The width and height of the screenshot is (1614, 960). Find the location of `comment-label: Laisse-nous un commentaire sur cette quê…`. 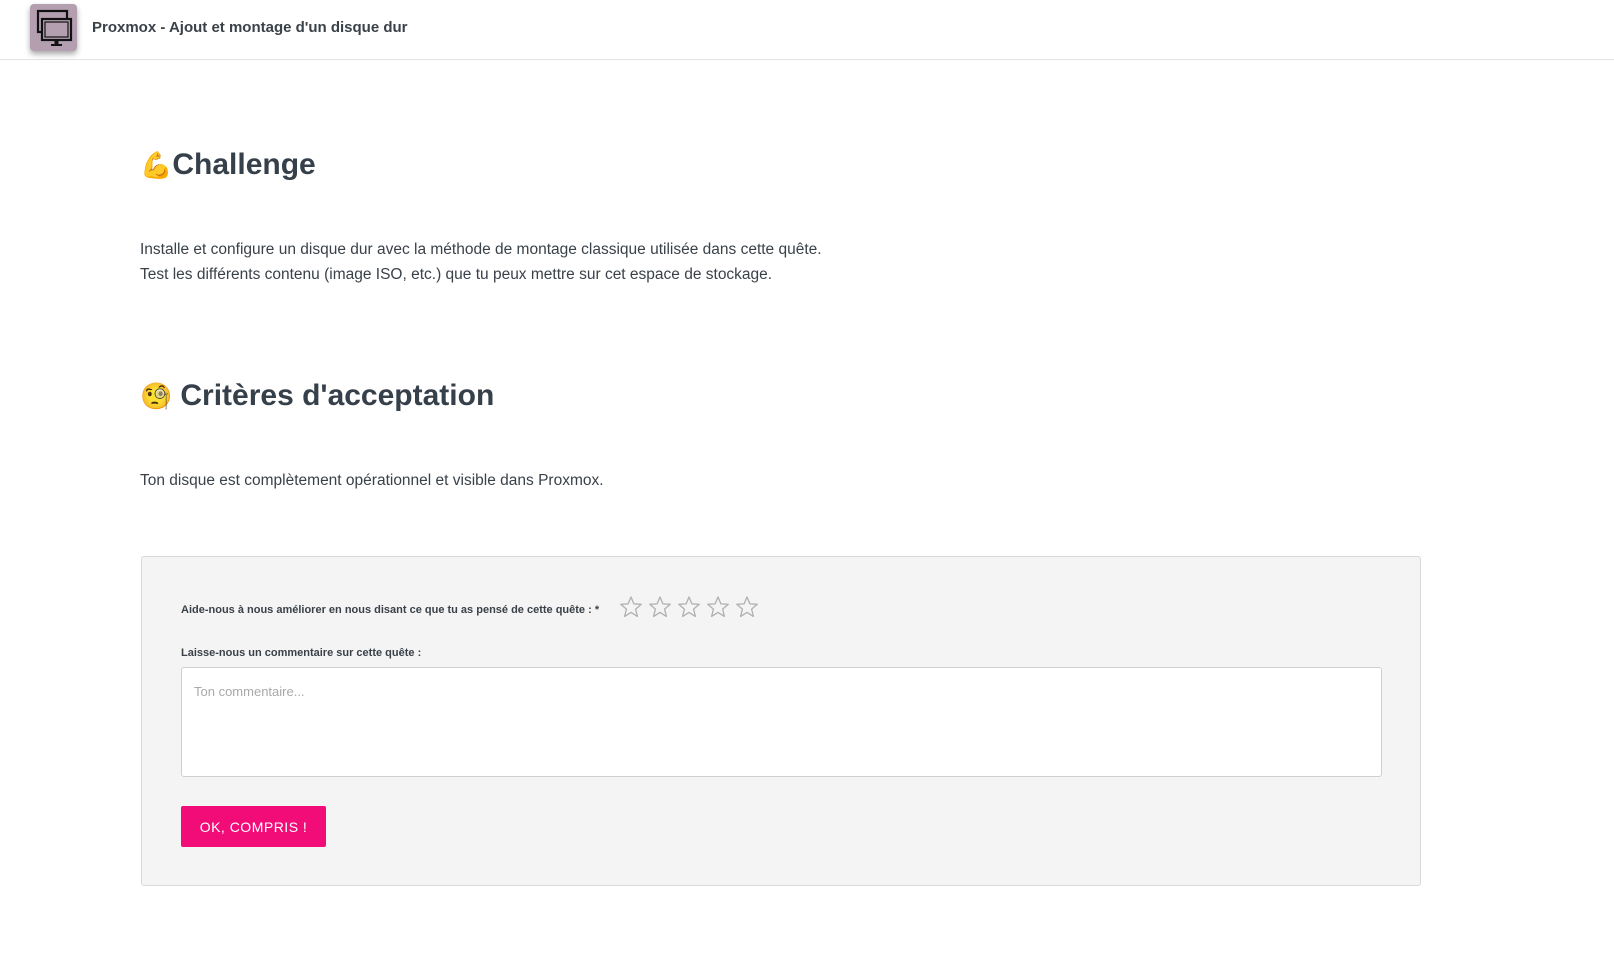

comment-label: Laisse-nous un commentaire sur cette quê… is located at coordinates (301, 653).